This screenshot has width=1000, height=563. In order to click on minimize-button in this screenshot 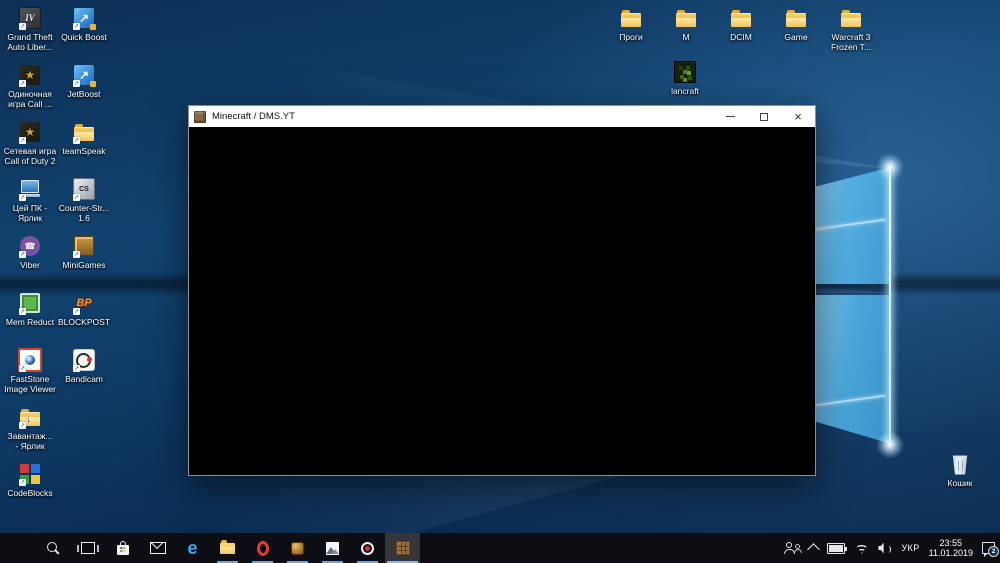, I will do `click(730, 116)`.